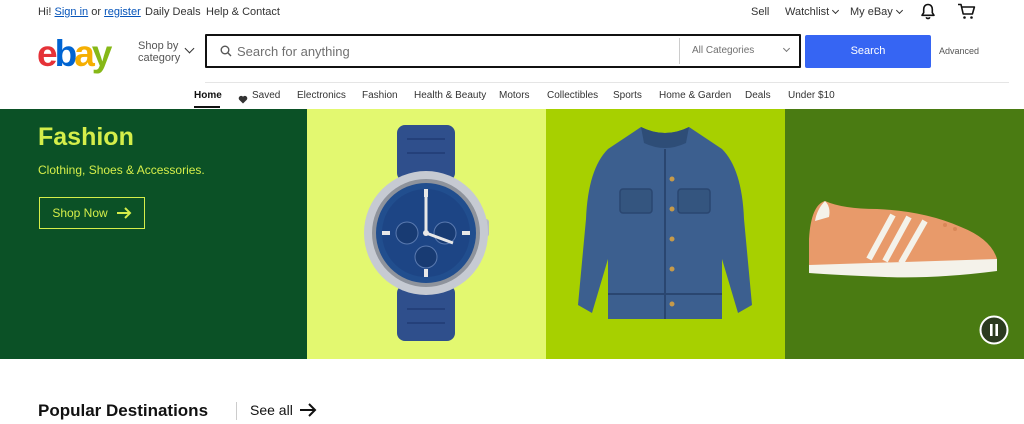 This screenshot has height=424, width=1024. I want to click on search-icon, so click(226, 53).